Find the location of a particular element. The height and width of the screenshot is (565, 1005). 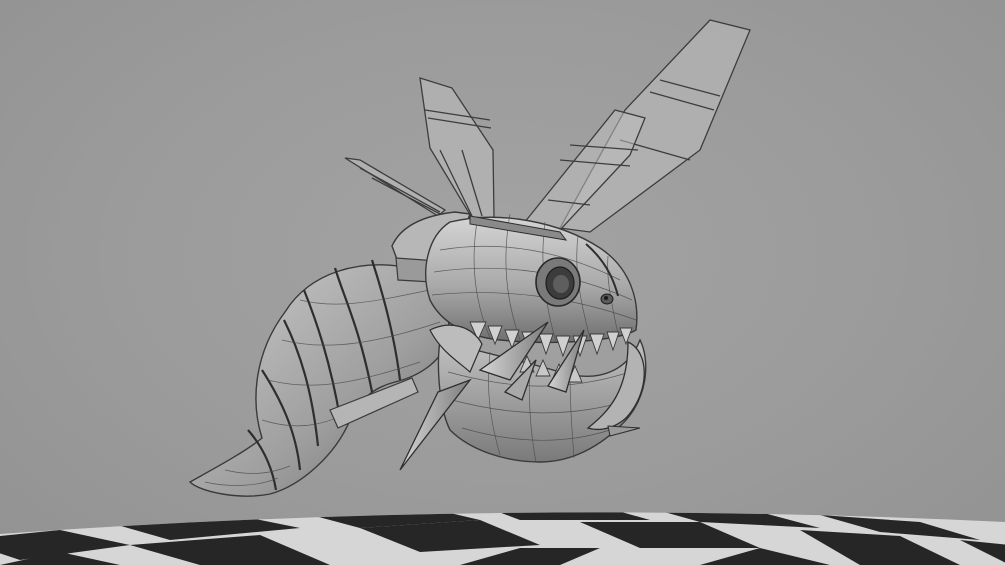

small-eye is located at coordinates (607, 299).